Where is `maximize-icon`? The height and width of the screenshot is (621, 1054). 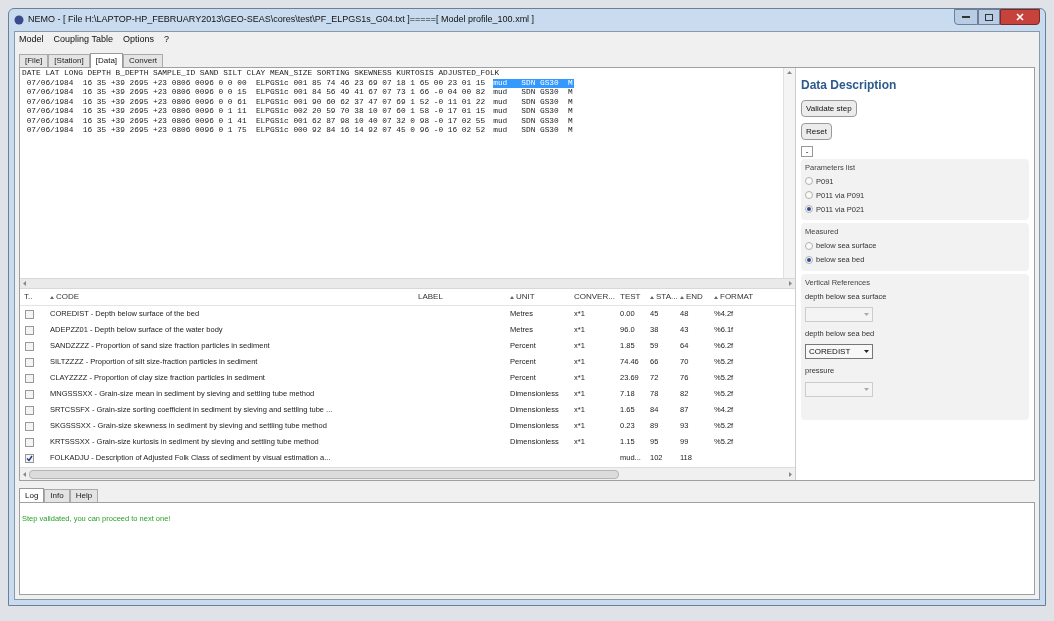
maximize-icon is located at coordinates (989, 17).